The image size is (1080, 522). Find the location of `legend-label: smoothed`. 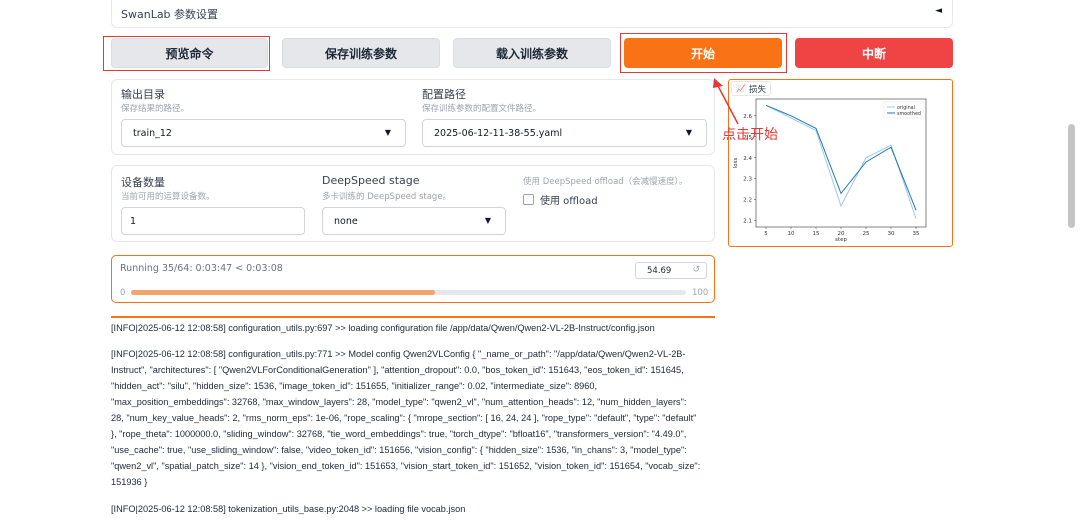

legend-label: smoothed is located at coordinates (909, 114).